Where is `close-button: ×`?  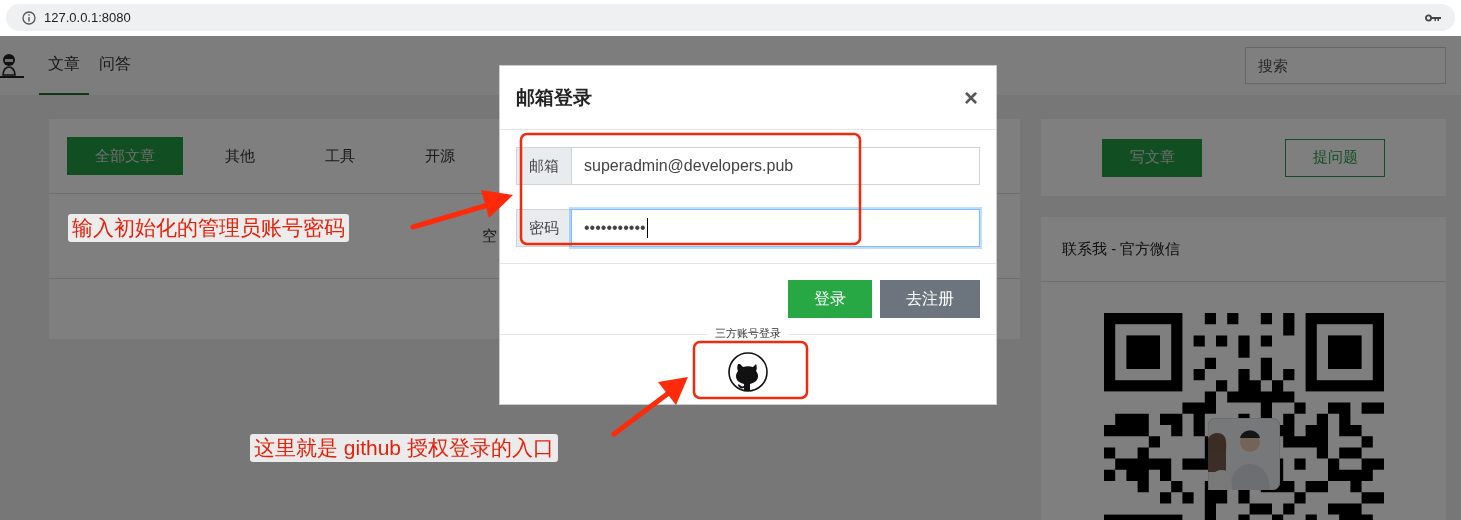 close-button: × is located at coordinates (971, 97).